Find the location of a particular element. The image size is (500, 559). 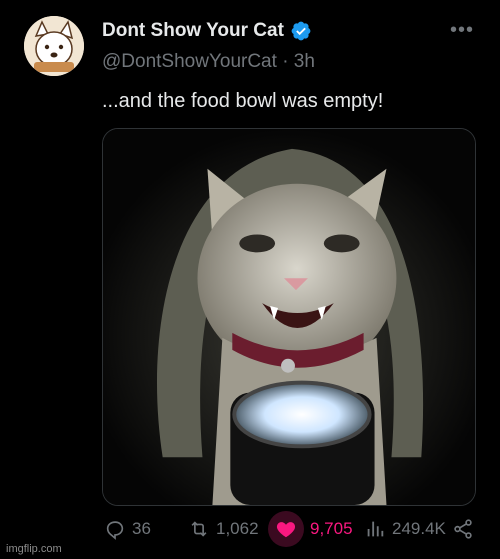

share-button is located at coordinates (463, 529).